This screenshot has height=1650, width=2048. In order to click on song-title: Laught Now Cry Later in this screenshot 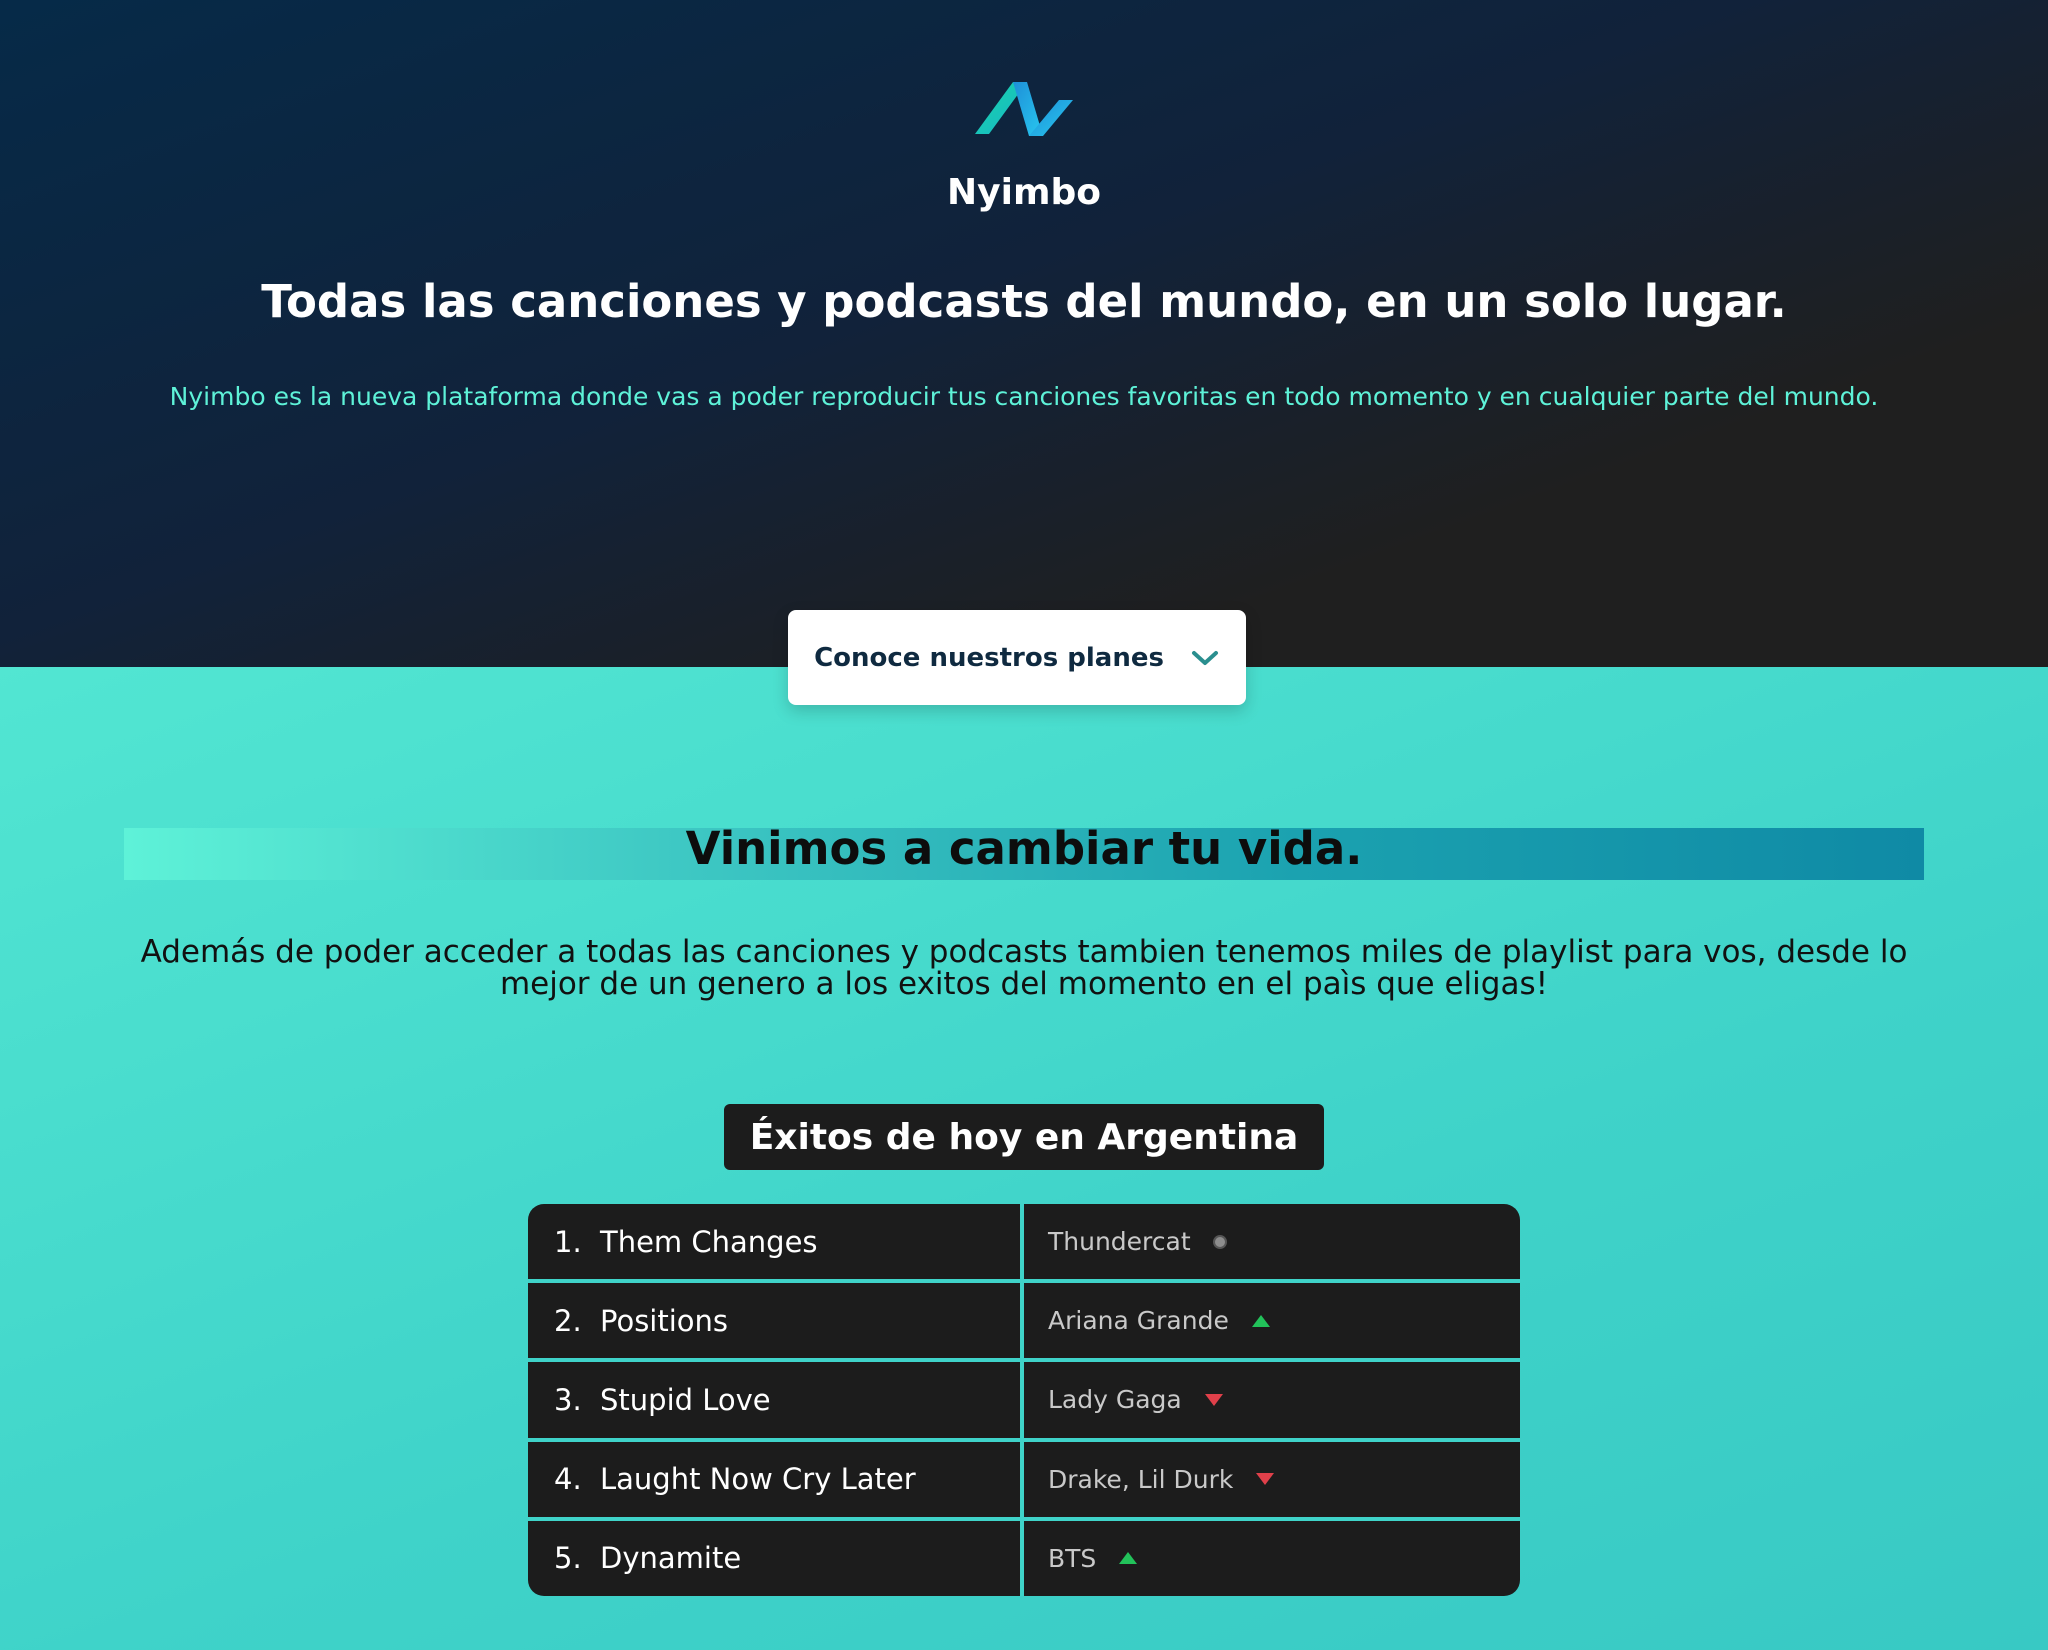, I will do `click(758, 1479)`.